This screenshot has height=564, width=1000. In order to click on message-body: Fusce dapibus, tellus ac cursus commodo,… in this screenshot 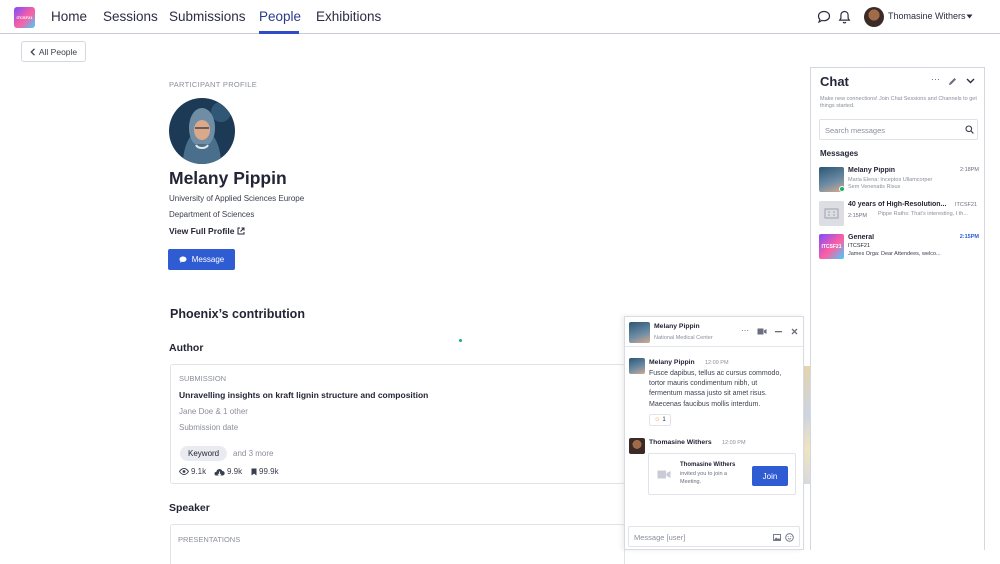, I will do `click(715, 389)`.